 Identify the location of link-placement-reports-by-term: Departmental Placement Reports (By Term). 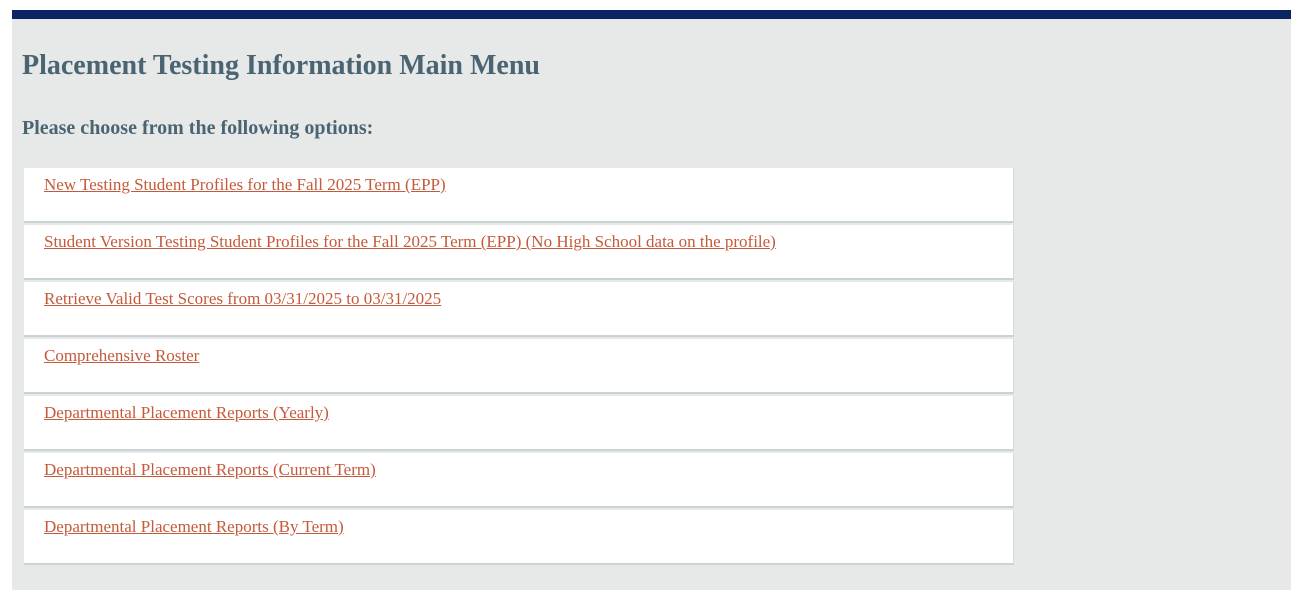
(194, 527).